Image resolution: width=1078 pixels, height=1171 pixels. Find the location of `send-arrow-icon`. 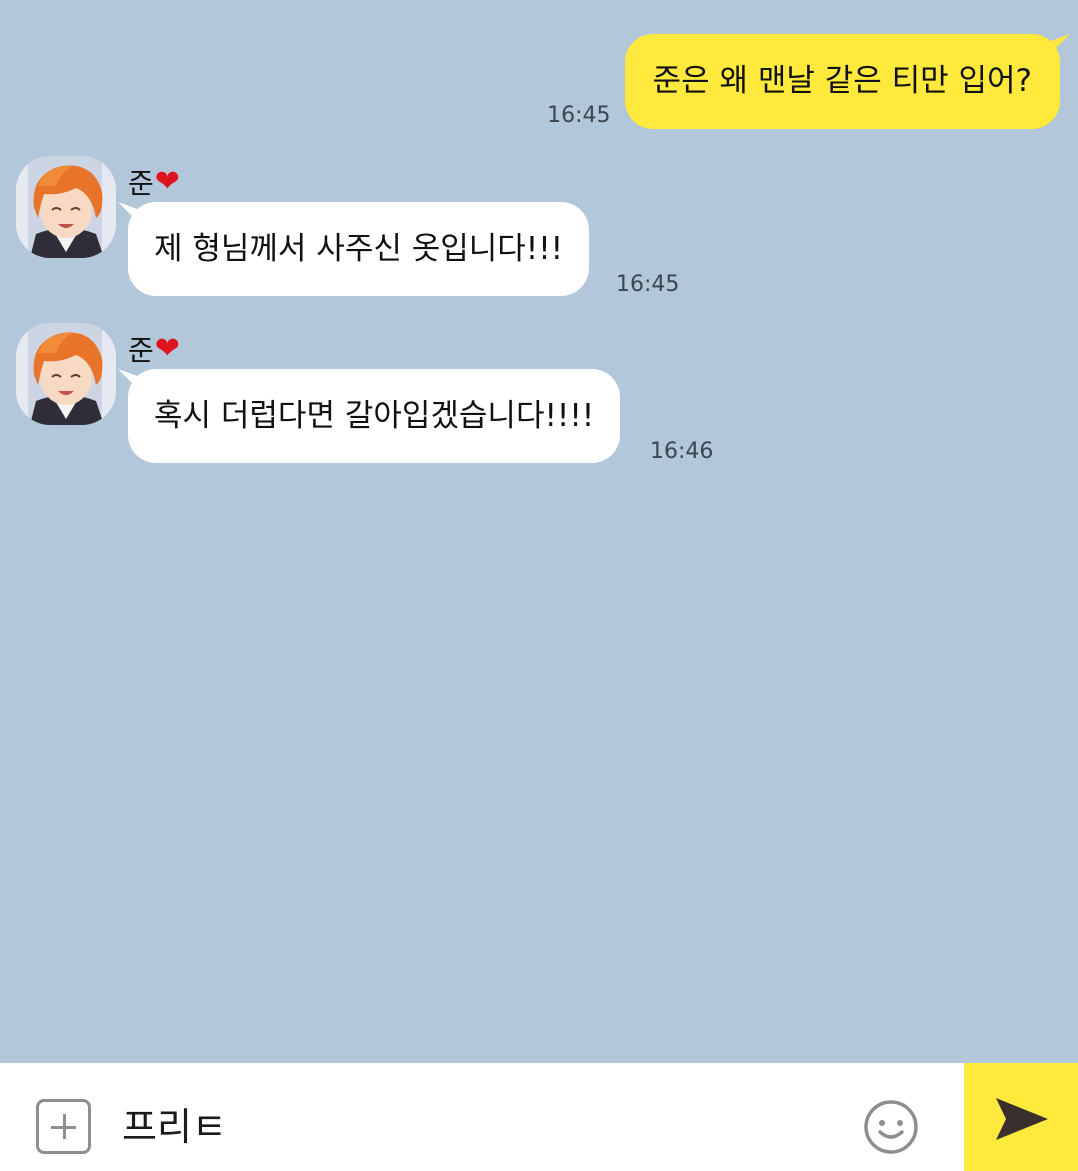

send-arrow-icon is located at coordinates (1022, 1119).